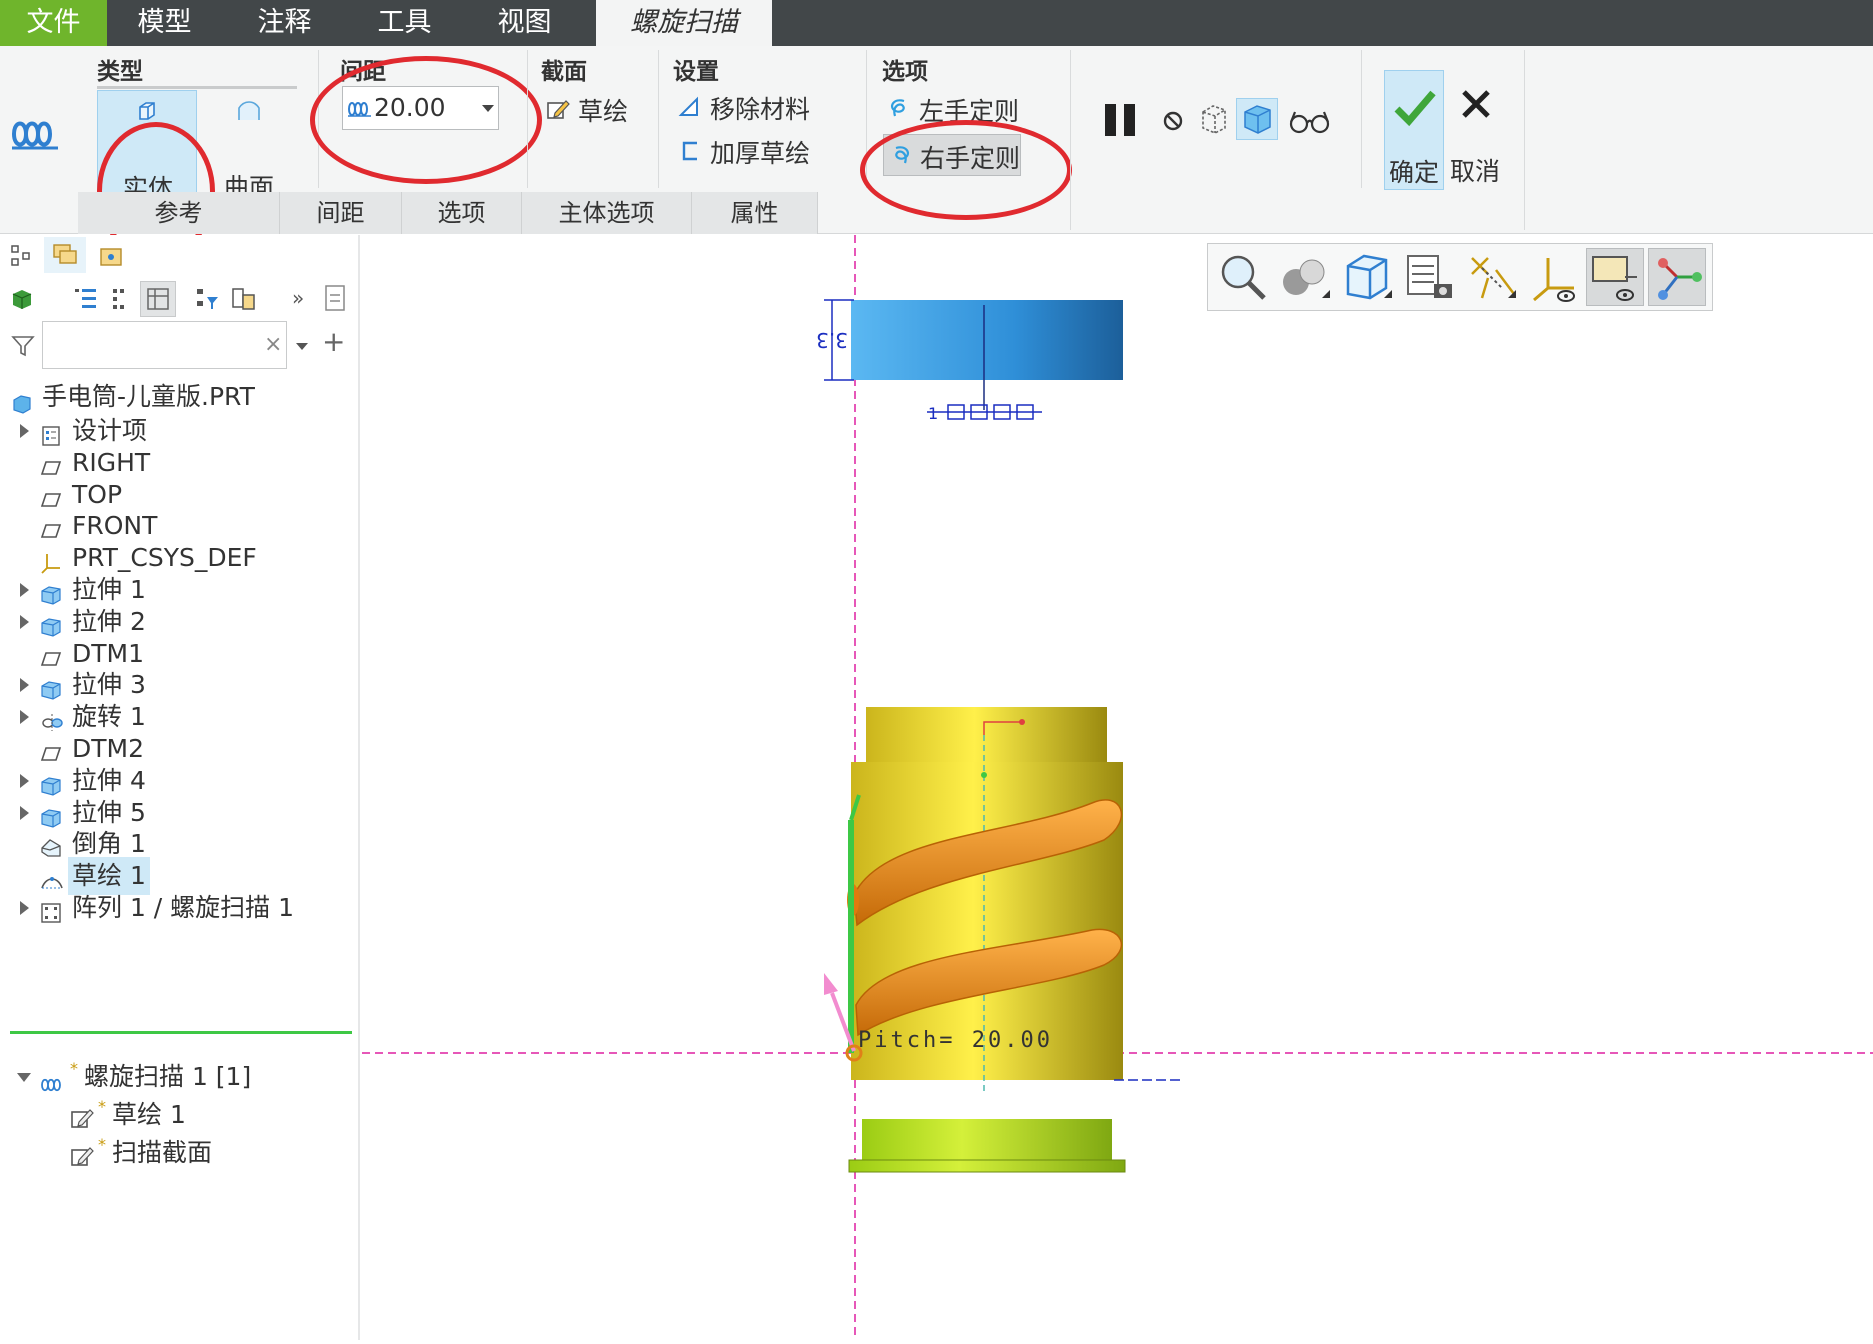 This screenshot has height=1344, width=1873. Describe the element at coordinates (22, 299) in the screenshot. I see `part-cube-icon` at that location.